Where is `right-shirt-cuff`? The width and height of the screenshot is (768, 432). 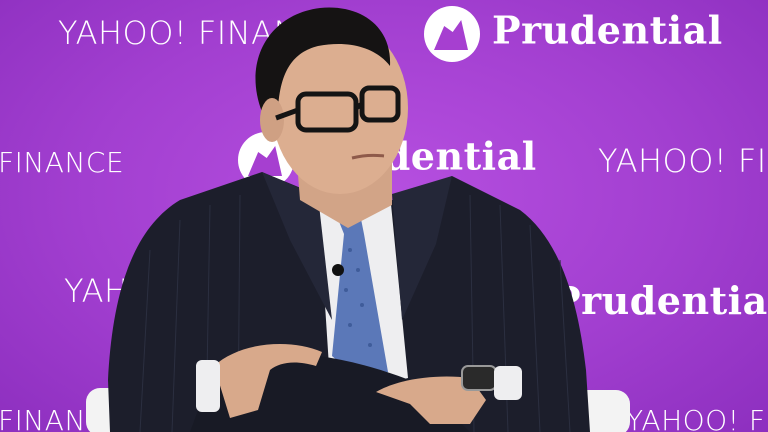
right-shirt-cuff is located at coordinates (508, 383).